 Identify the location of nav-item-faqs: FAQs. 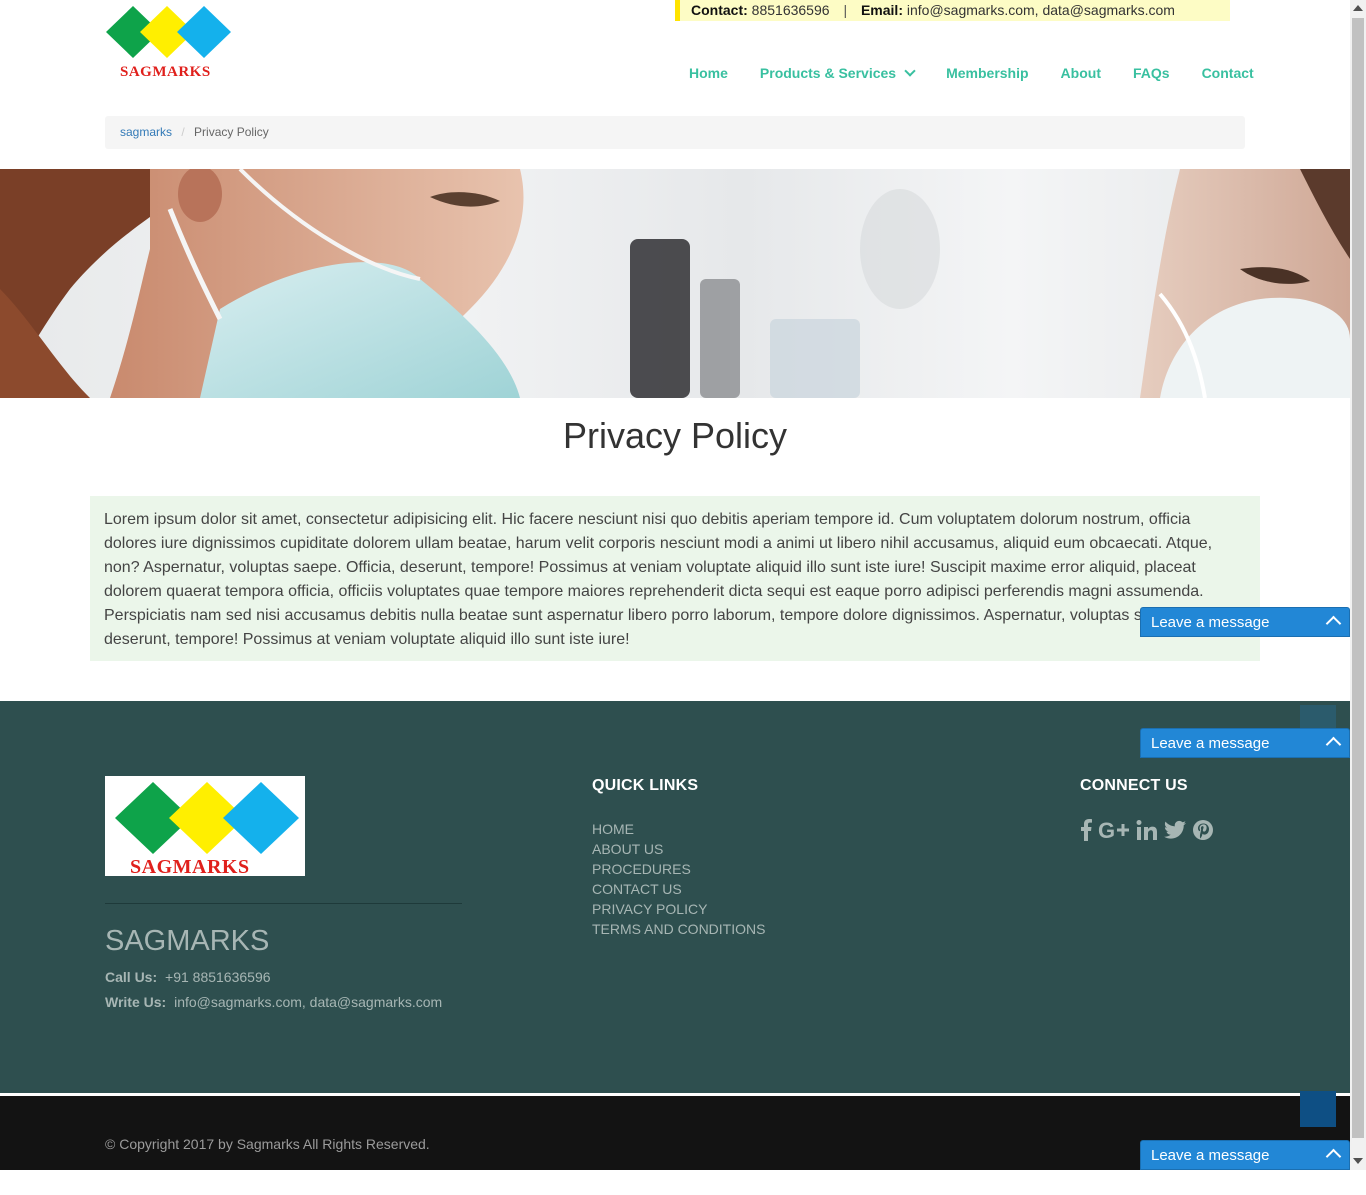
(1151, 73).